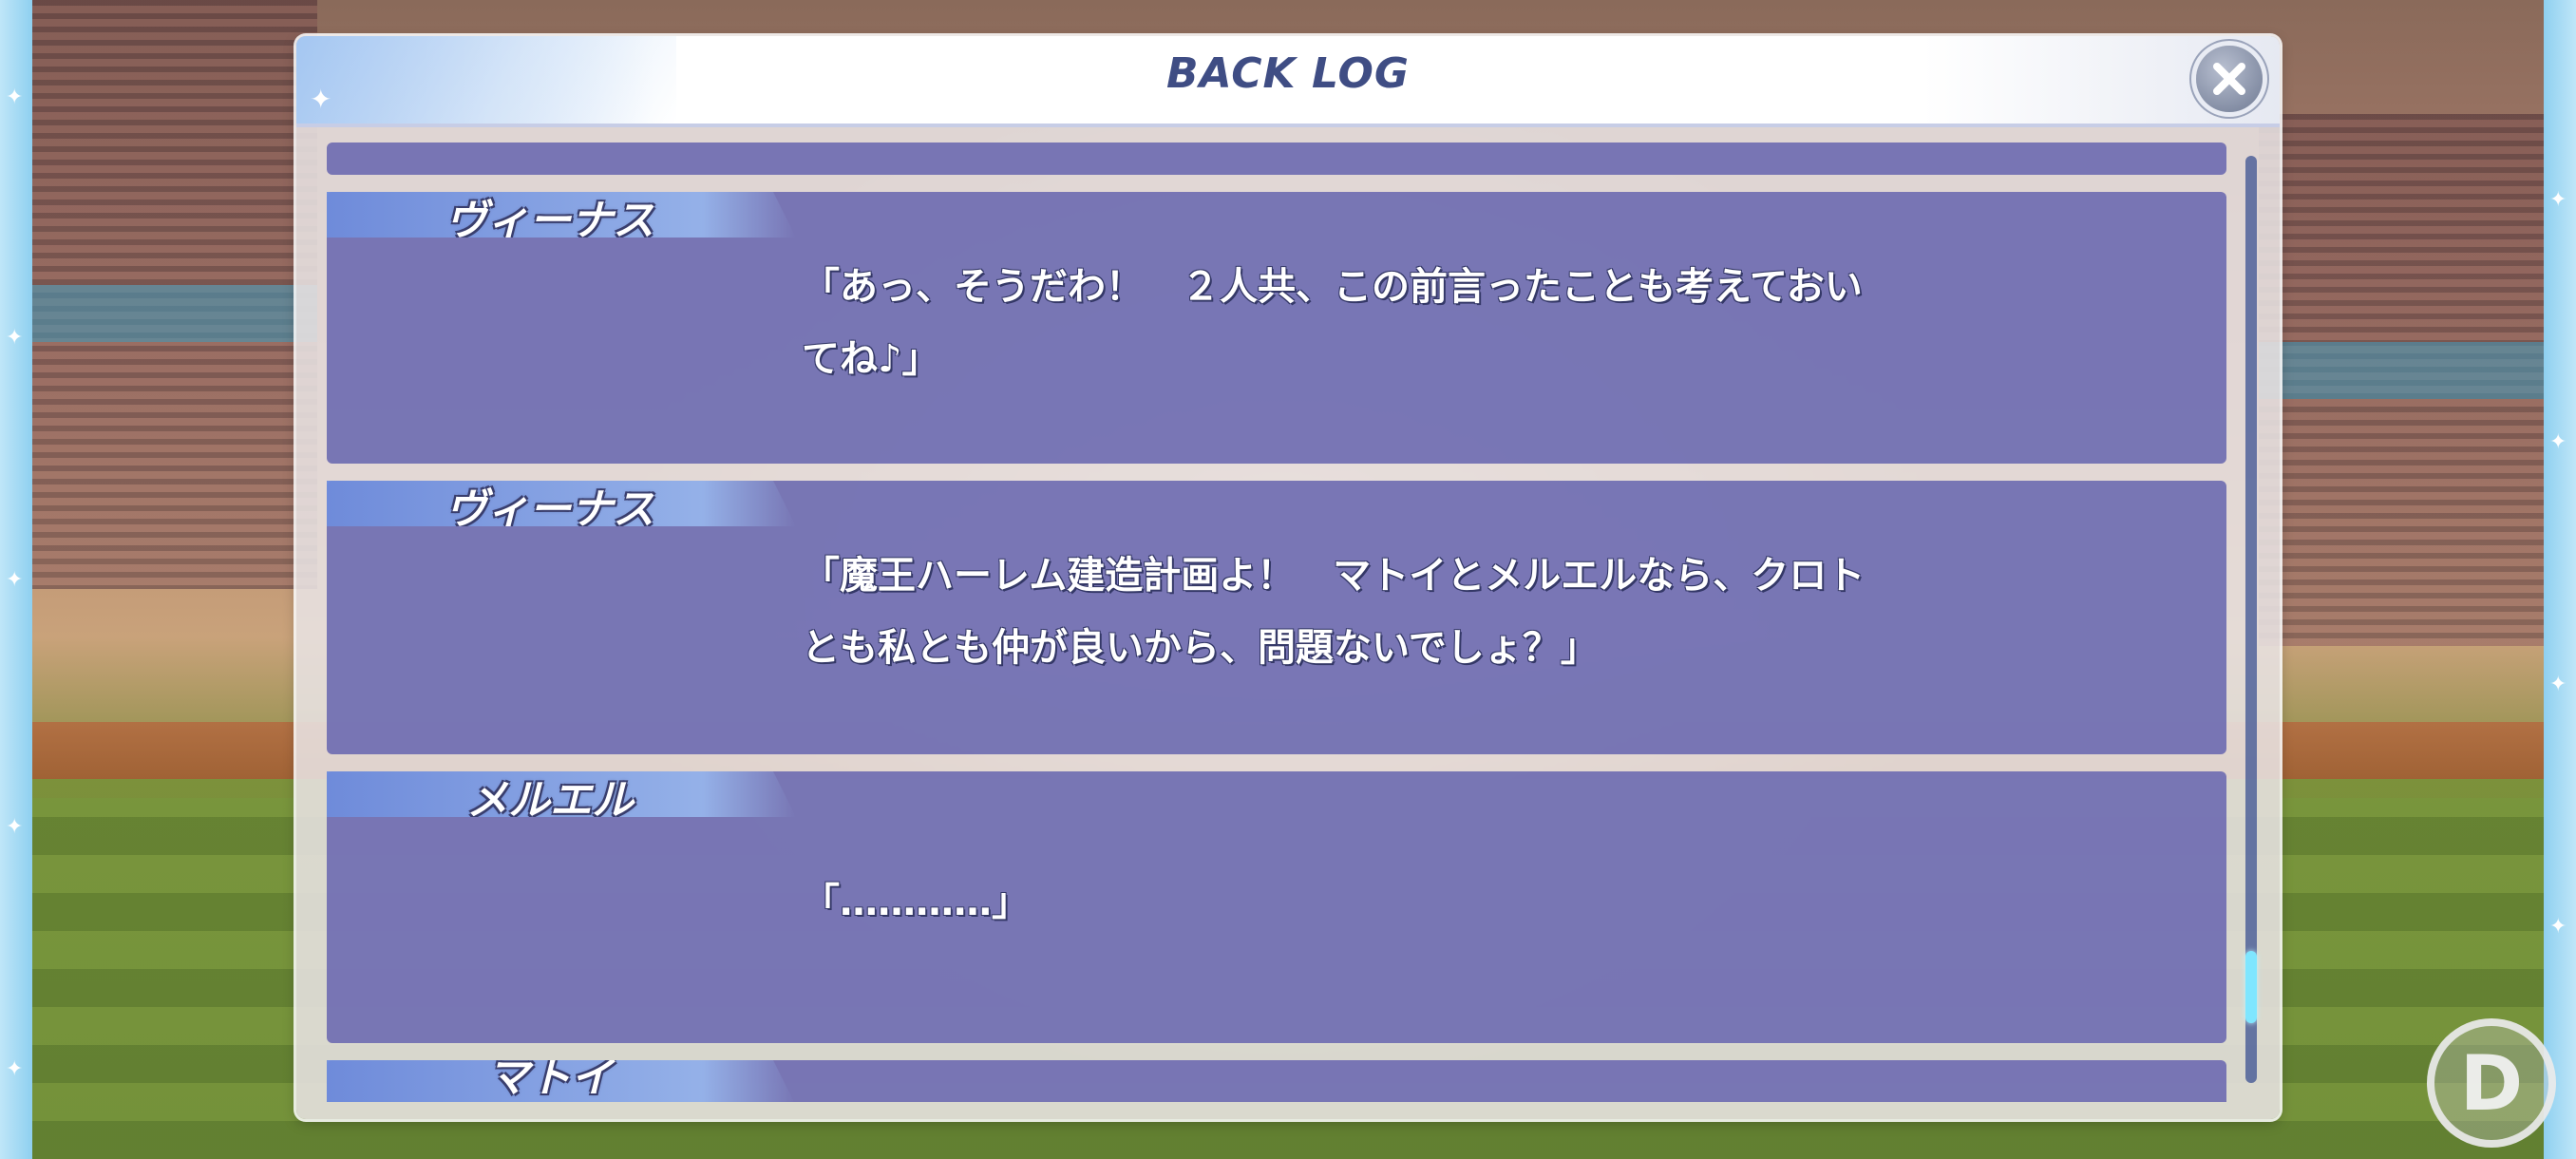 The height and width of the screenshot is (1159, 2576). Describe the element at coordinates (1276, 1081) in the screenshot. I see `list-item: マトイ` at that location.